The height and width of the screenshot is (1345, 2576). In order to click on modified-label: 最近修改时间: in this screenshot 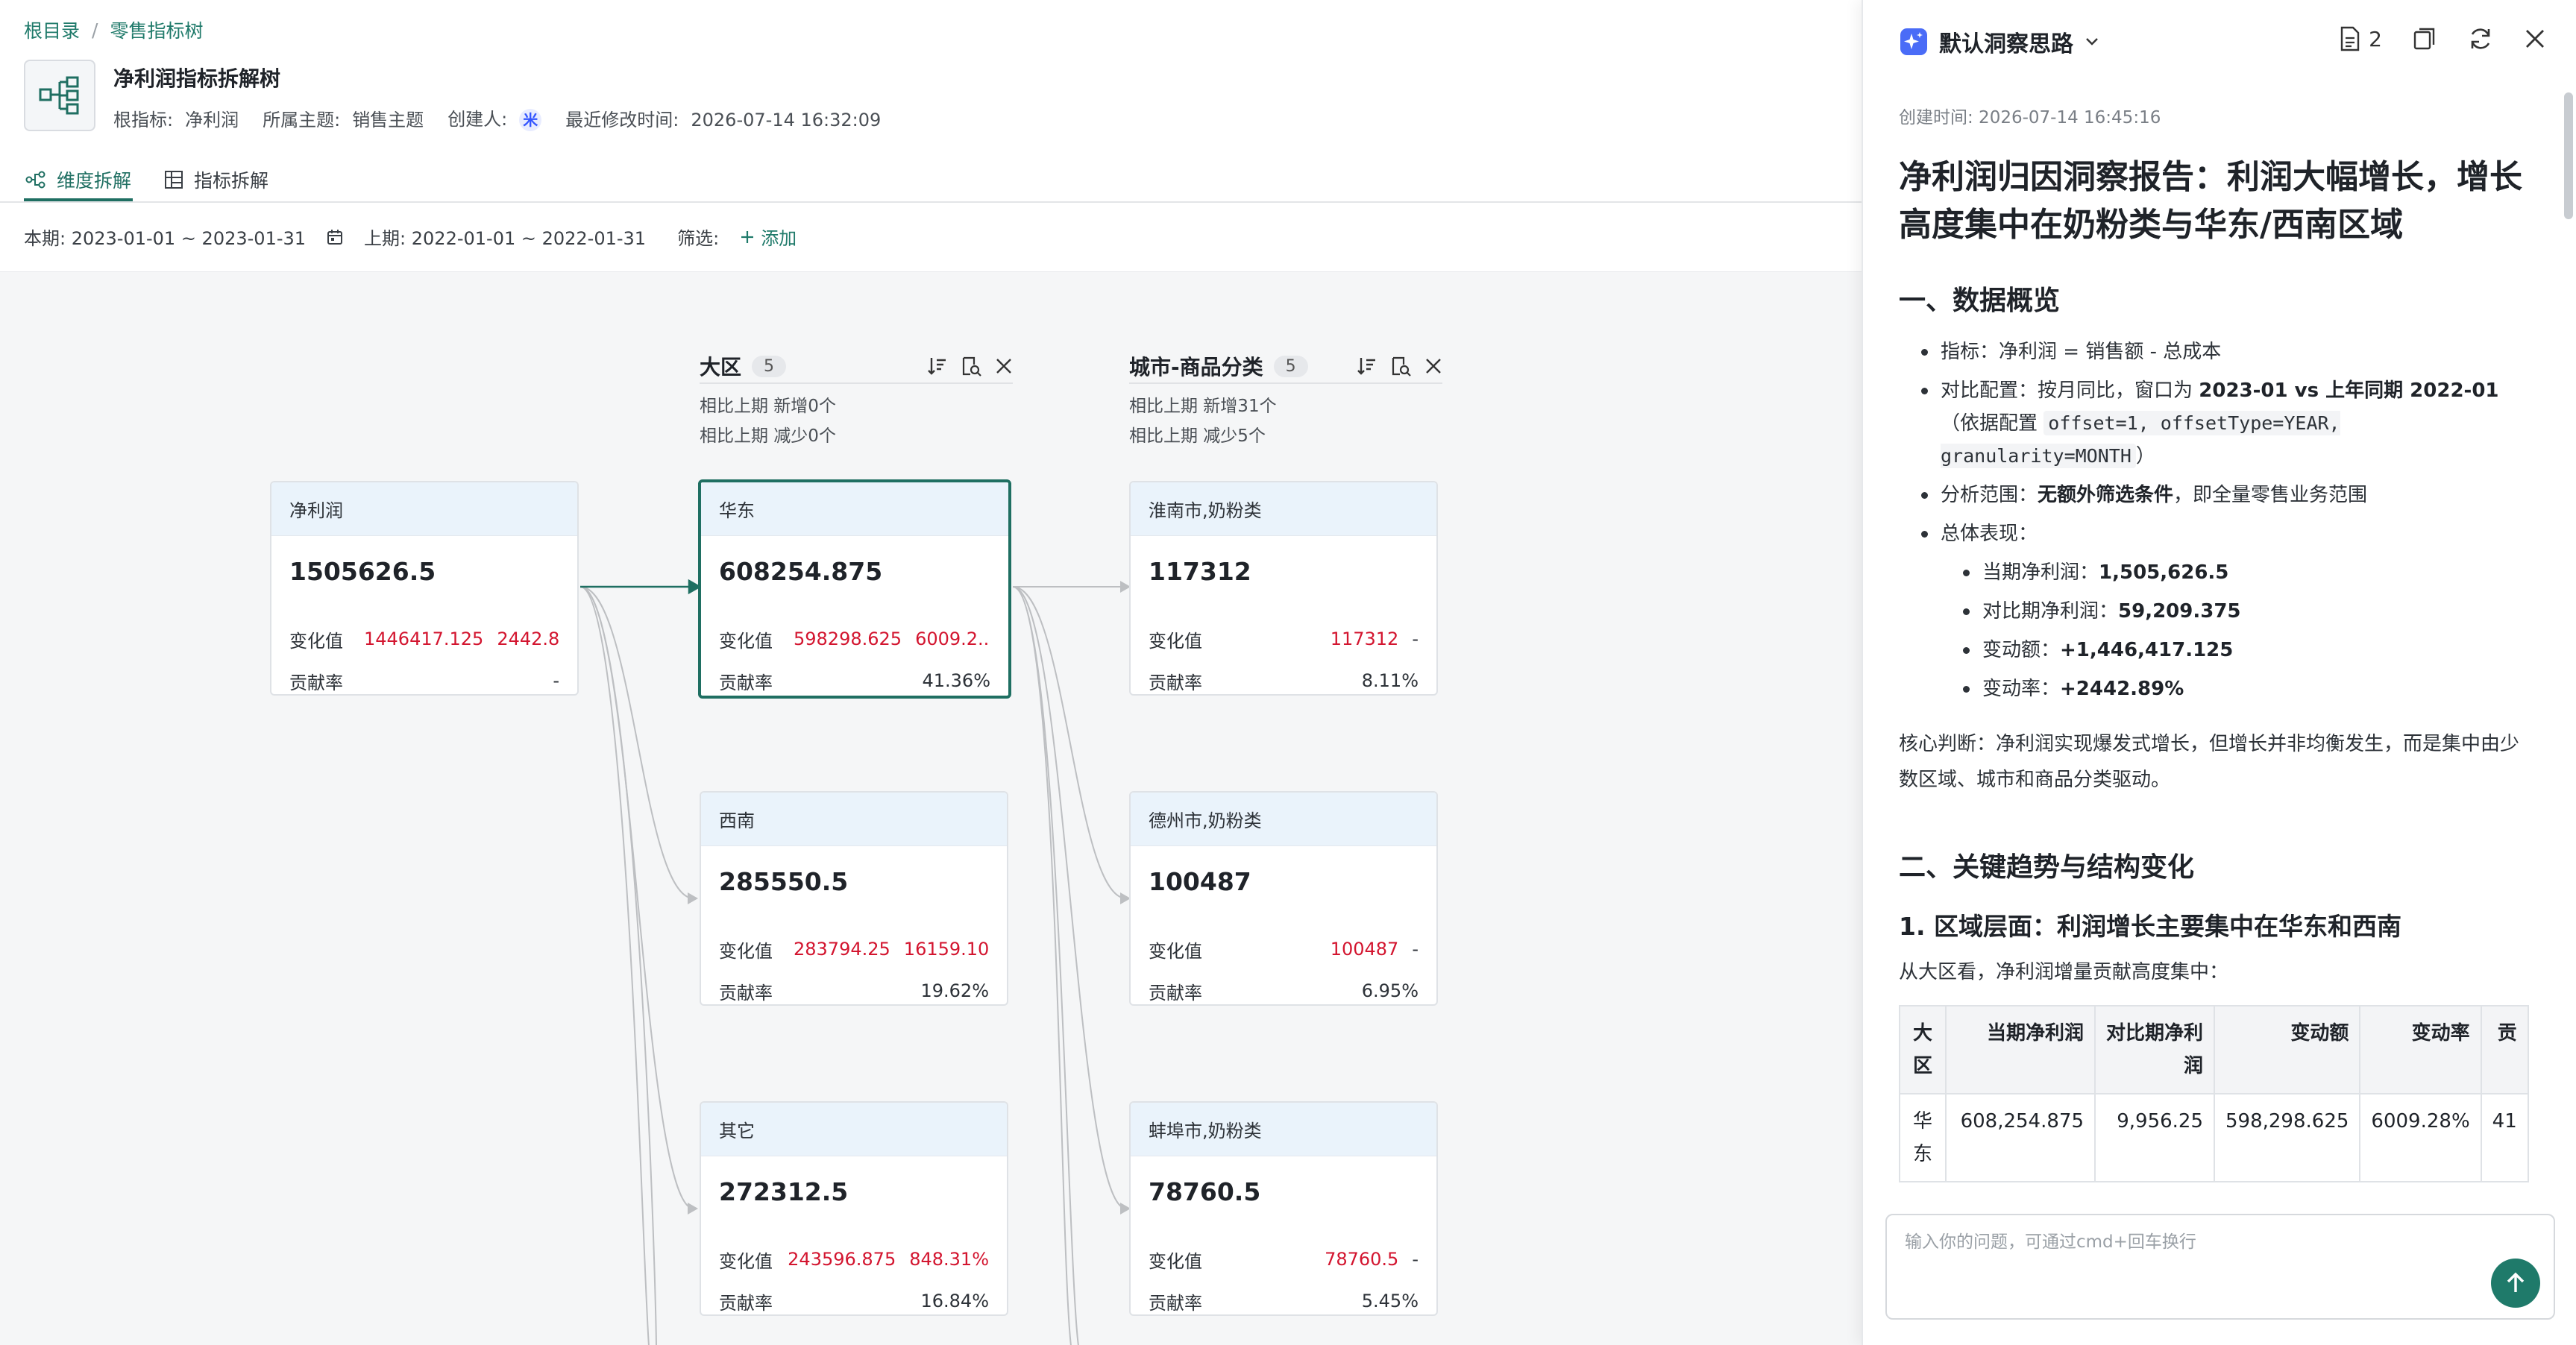, I will do `click(622, 120)`.